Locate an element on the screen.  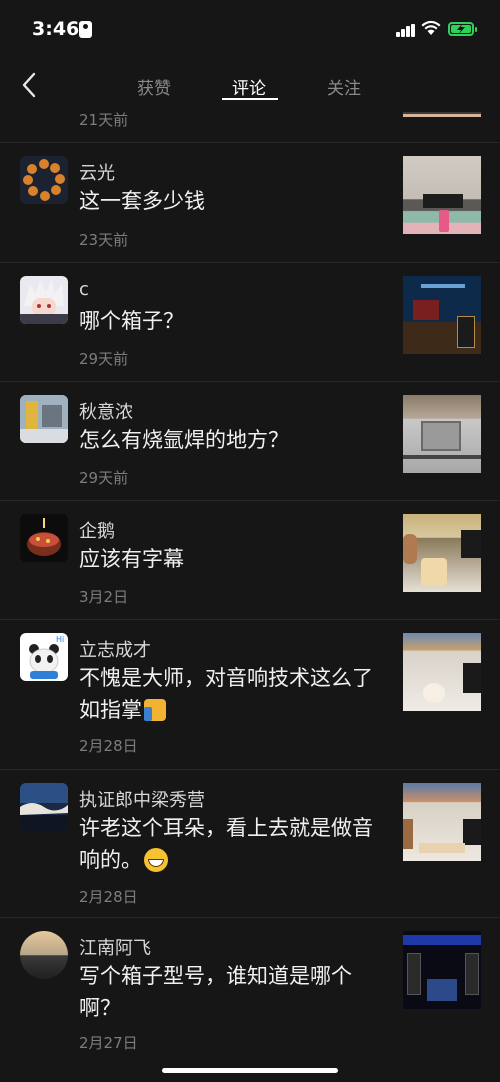
comment-item: 执证郎中梁秀营 许老这个耳朵，看上去就是做音响的。 2月28日 is located at coordinates (250, 843).